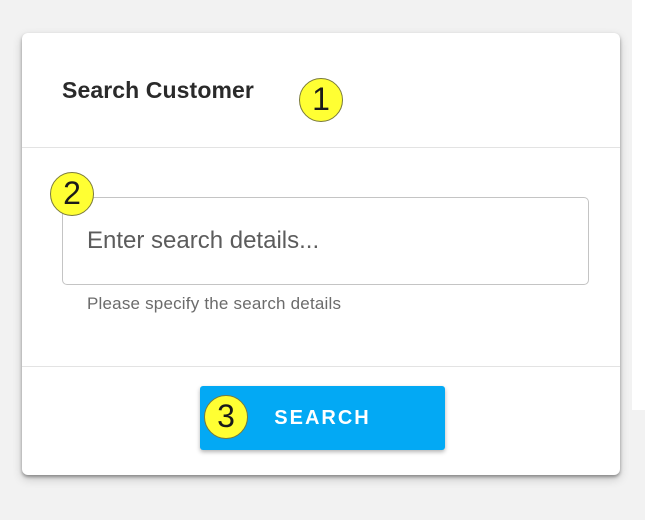 The width and height of the screenshot is (645, 520). Describe the element at coordinates (321, 147) in the screenshot. I see `header-divider` at that location.